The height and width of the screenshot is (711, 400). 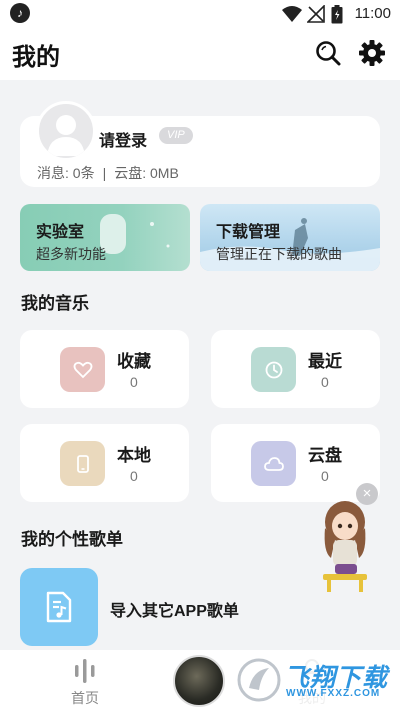 What do you see at coordinates (146, 173) in the screenshot?
I see `cloud-storage: 云盘: 0MB` at bounding box center [146, 173].